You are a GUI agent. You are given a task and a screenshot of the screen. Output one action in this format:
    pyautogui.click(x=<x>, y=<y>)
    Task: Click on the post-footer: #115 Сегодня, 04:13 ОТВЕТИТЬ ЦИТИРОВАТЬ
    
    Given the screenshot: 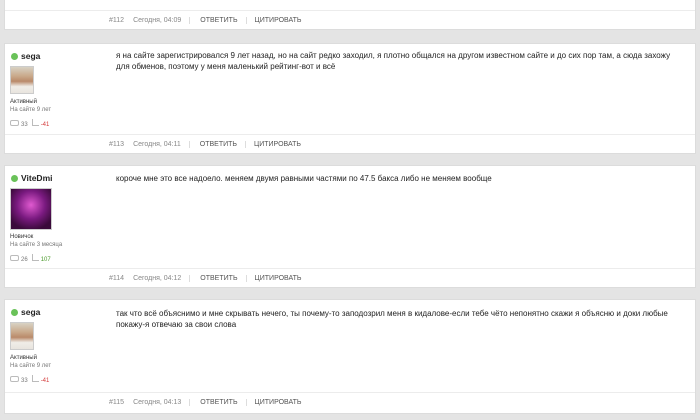 What is the action you would take?
    pyautogui.click(x=350, y=402)
    